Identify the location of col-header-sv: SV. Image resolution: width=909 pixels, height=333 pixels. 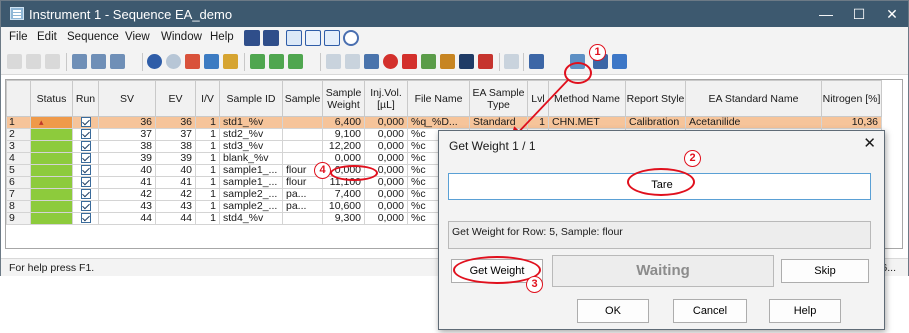
(127, 98).